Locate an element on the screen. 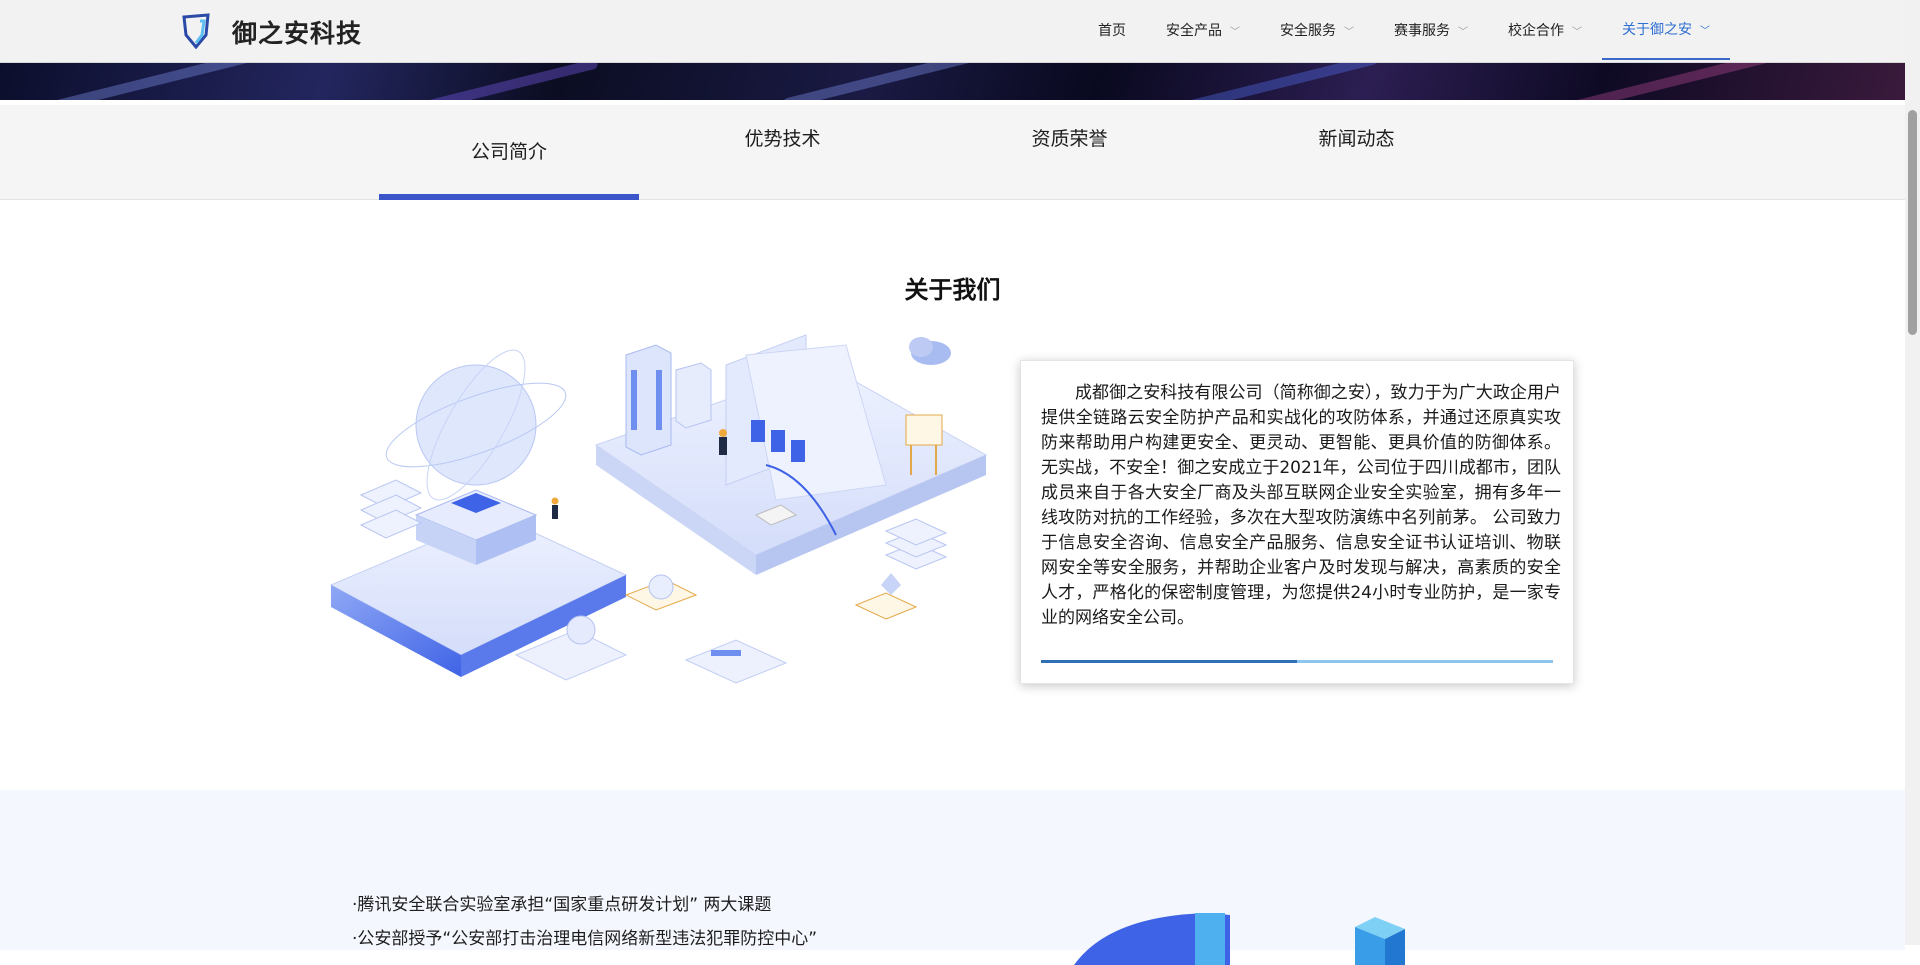 This screenshot has height=965, width=1920. nav-item-label: 关于御之安 is located at coordinates (1657, 30).